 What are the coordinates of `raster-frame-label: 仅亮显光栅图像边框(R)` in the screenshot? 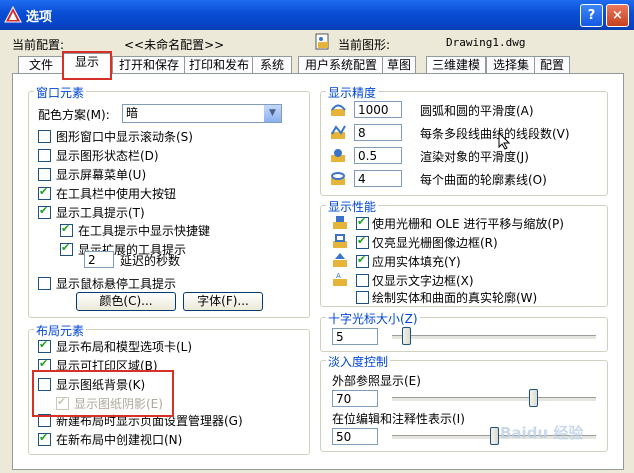 It's located at (435, 243).